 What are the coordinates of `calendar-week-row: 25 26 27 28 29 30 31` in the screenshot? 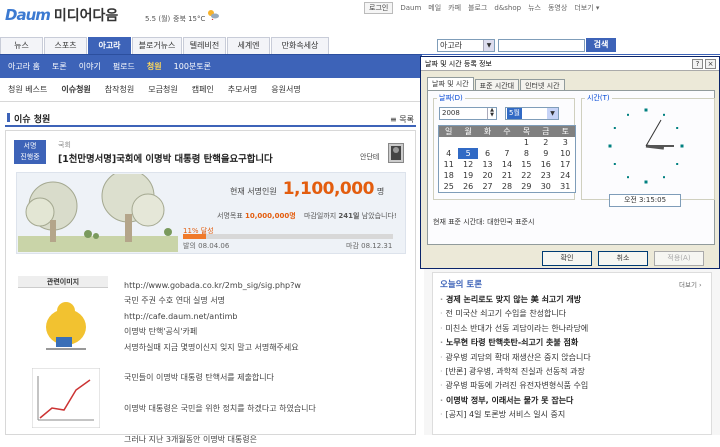 It's located at (507, 186).